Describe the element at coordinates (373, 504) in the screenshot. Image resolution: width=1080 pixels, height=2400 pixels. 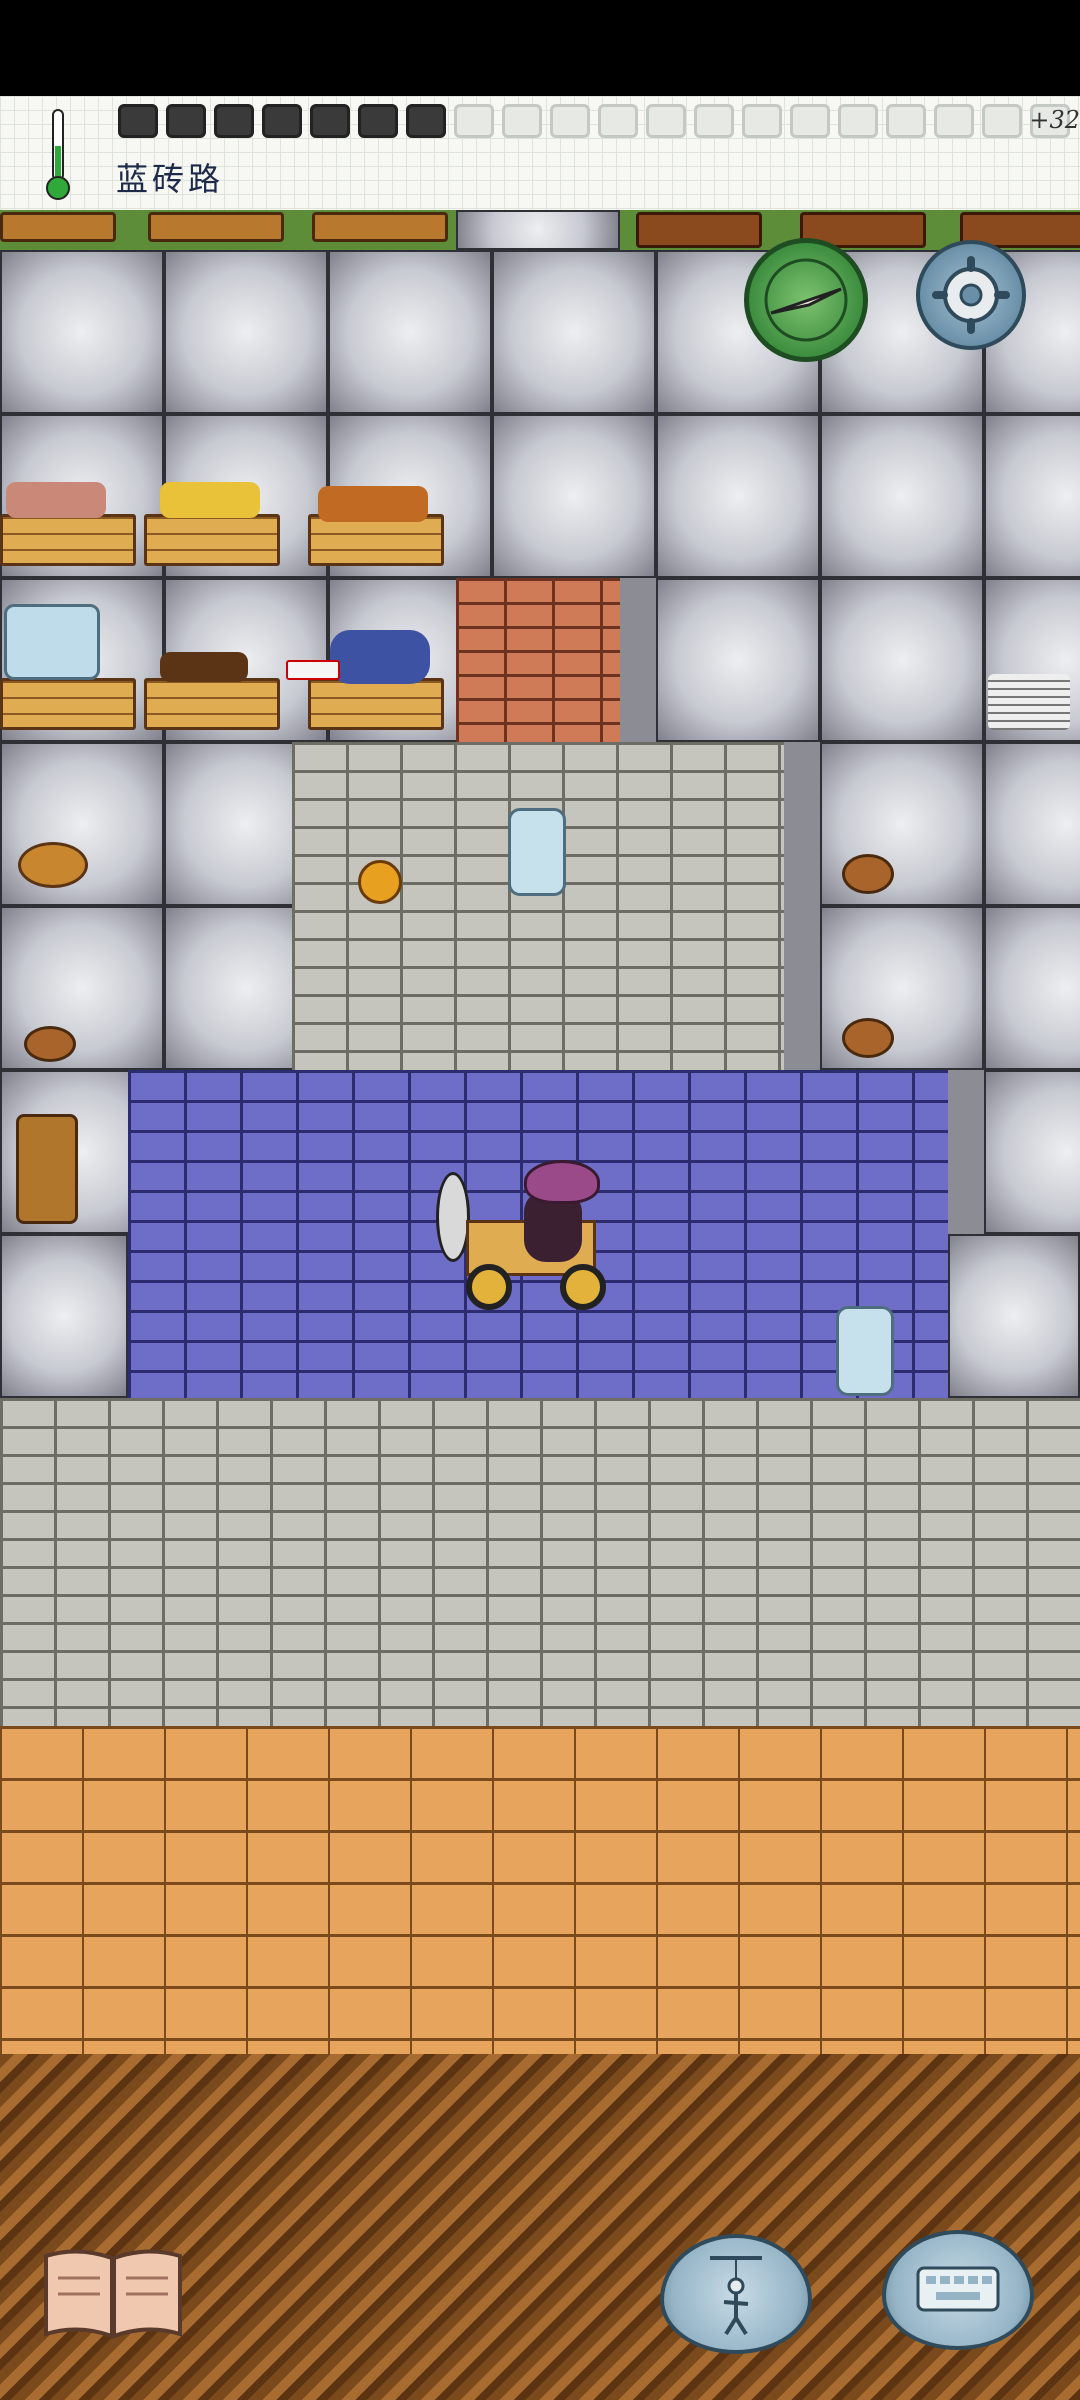
I see `bread-items` at that location.